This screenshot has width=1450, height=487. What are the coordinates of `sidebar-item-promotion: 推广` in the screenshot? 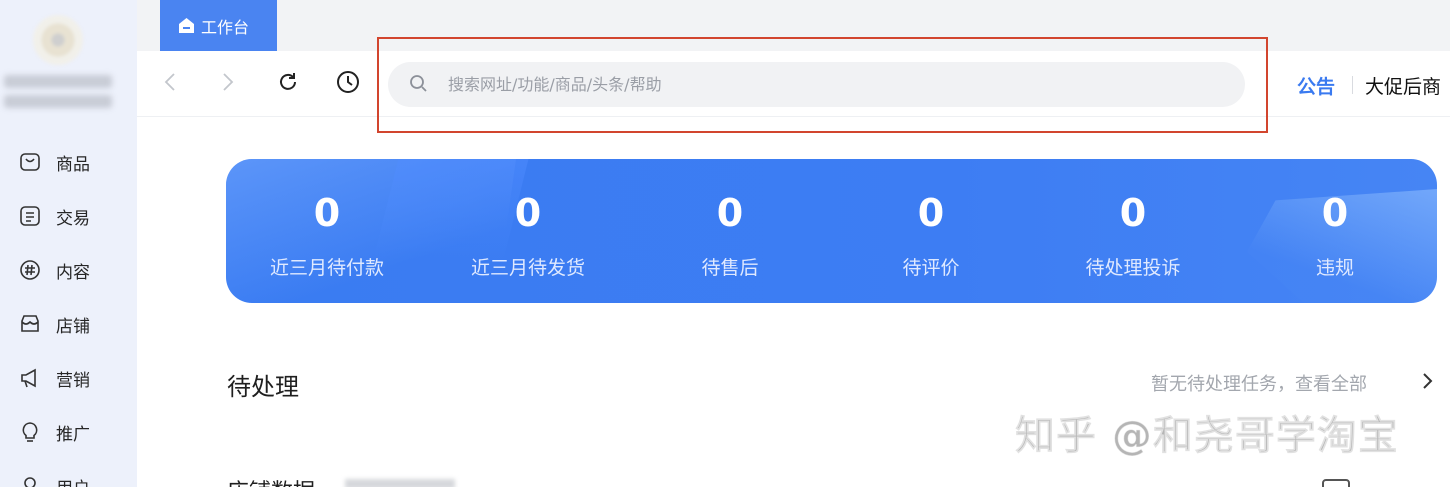 It's located at (68, 432).